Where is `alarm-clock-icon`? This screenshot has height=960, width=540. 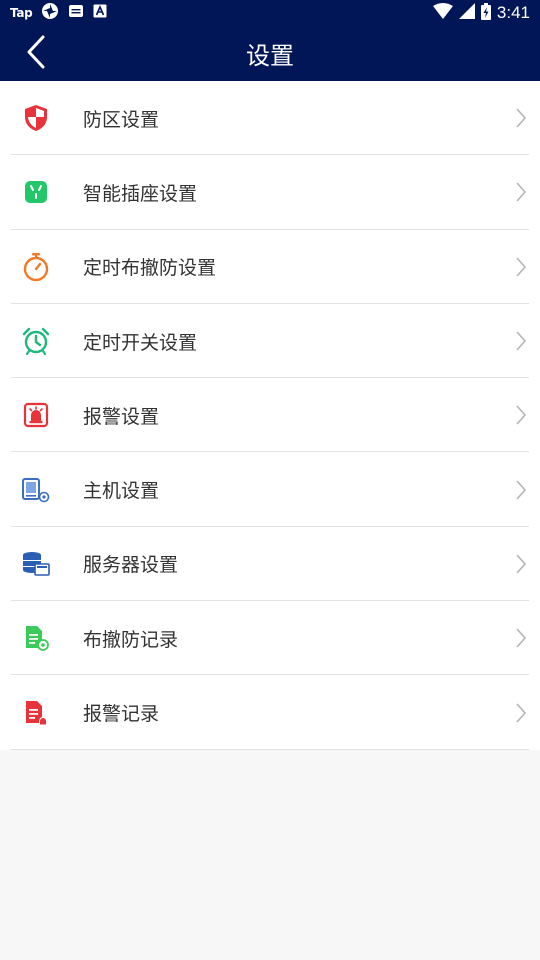
alarm-clock-icon is located at coordinates (36, 341).